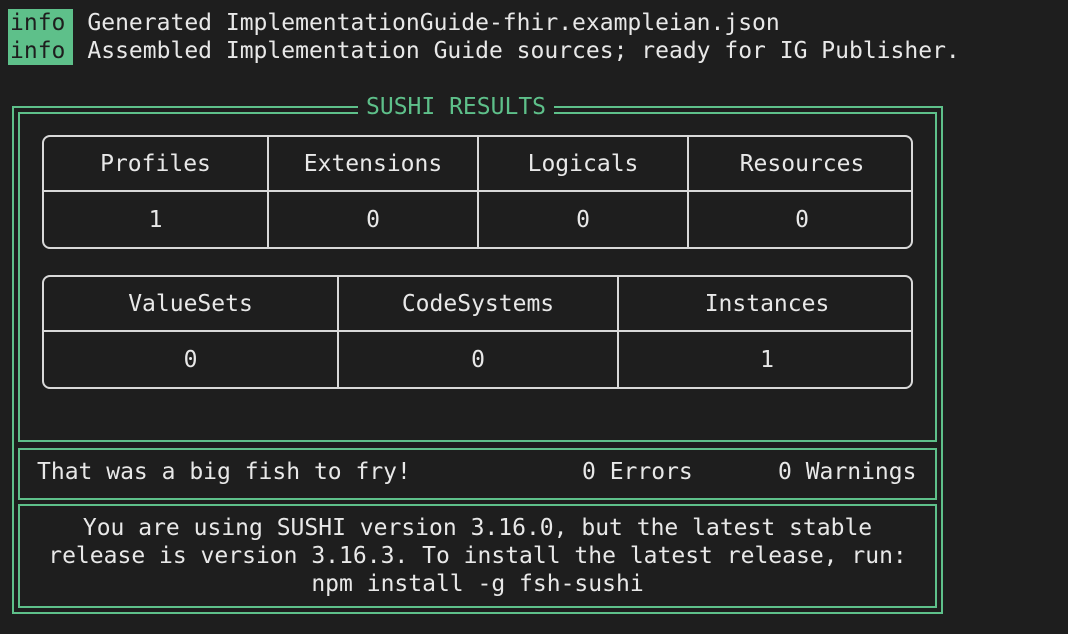  I want to click on header-resources: Resources, so click(800, 164).